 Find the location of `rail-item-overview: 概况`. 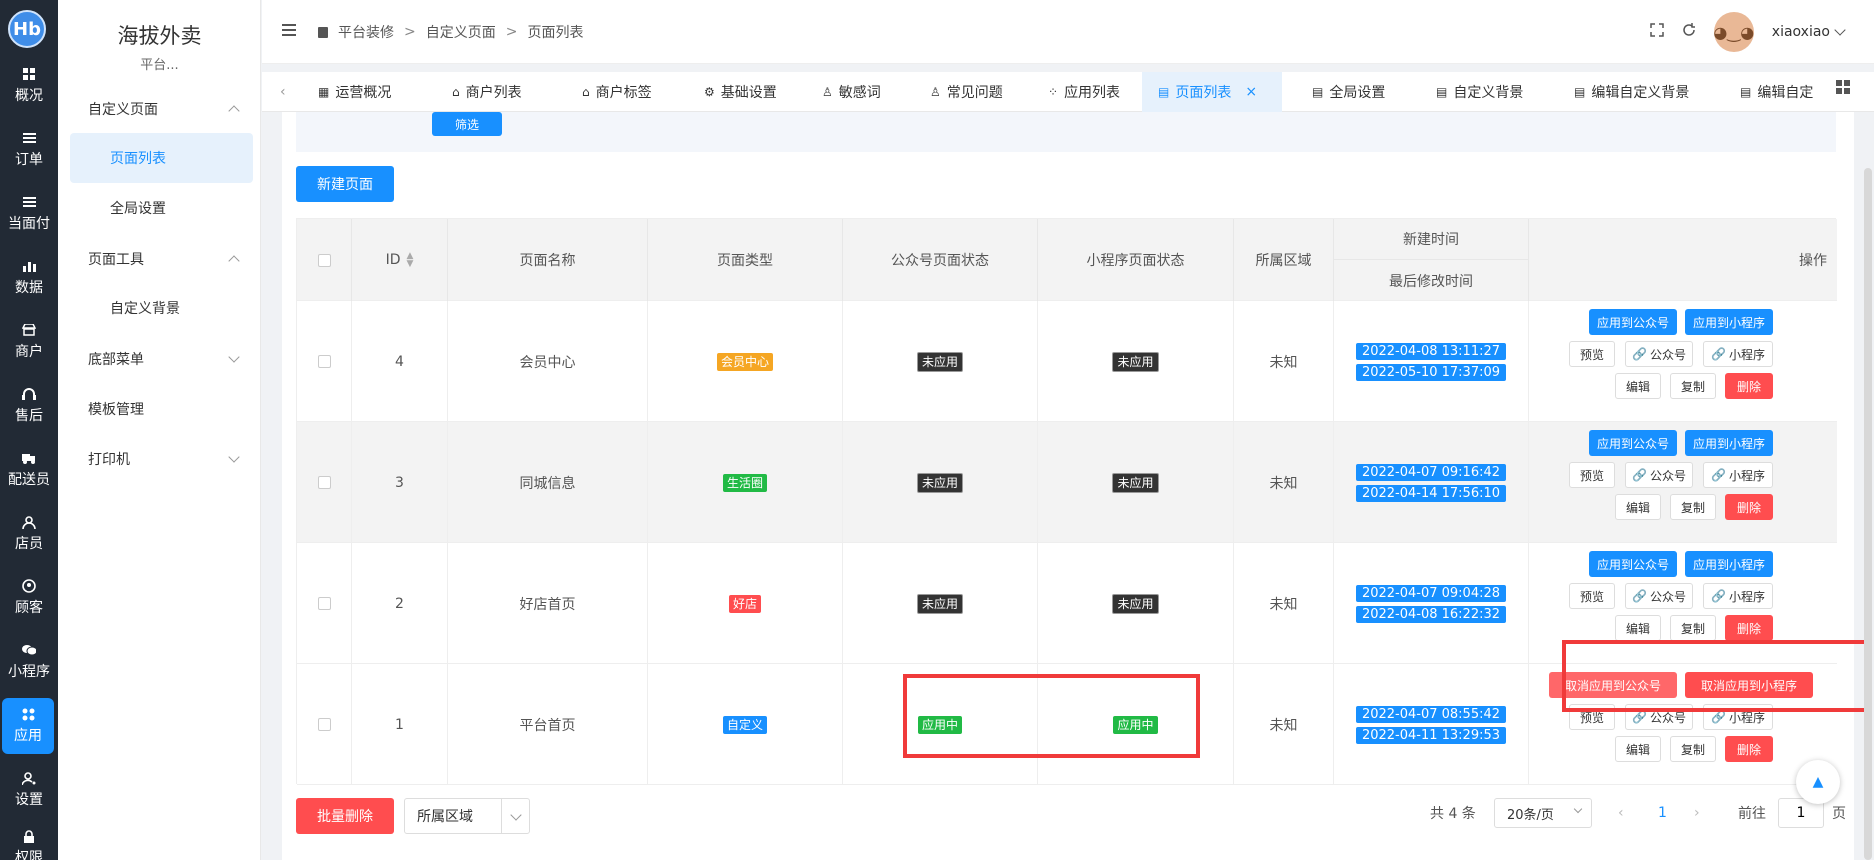

rail-item-overview: 概况 is located at coordinates (29, 86).